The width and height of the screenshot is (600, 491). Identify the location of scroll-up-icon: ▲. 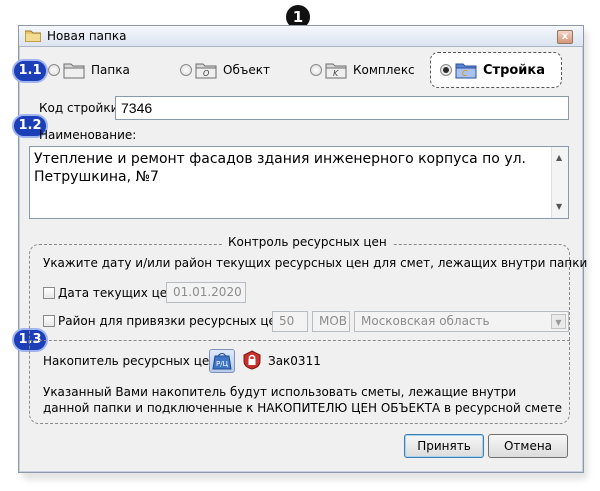
(559, 158).